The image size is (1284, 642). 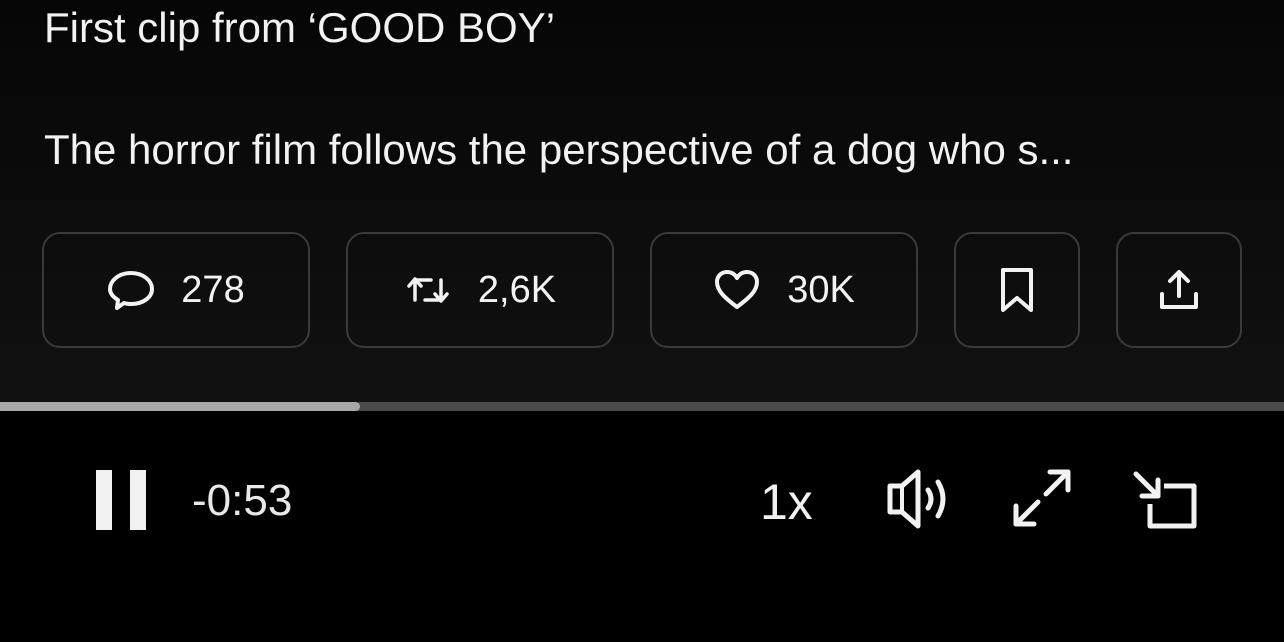 I want to click on like-button: 30K, so click(x=784, y=290).